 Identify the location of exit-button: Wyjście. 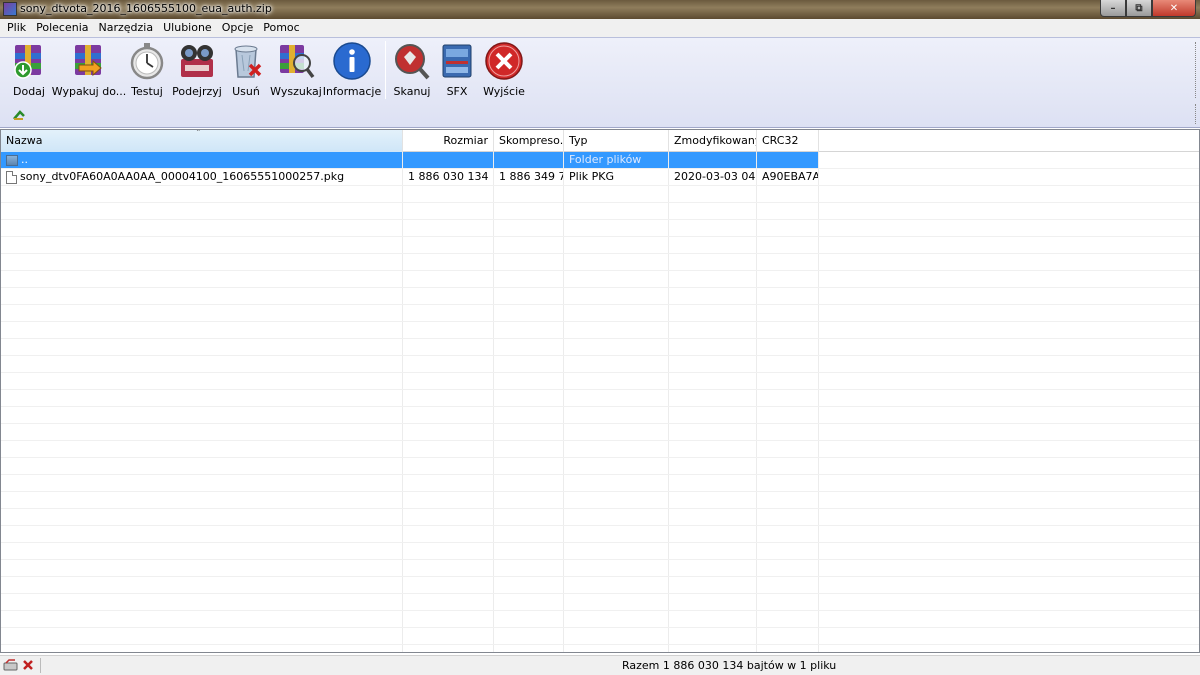
(504, 70).